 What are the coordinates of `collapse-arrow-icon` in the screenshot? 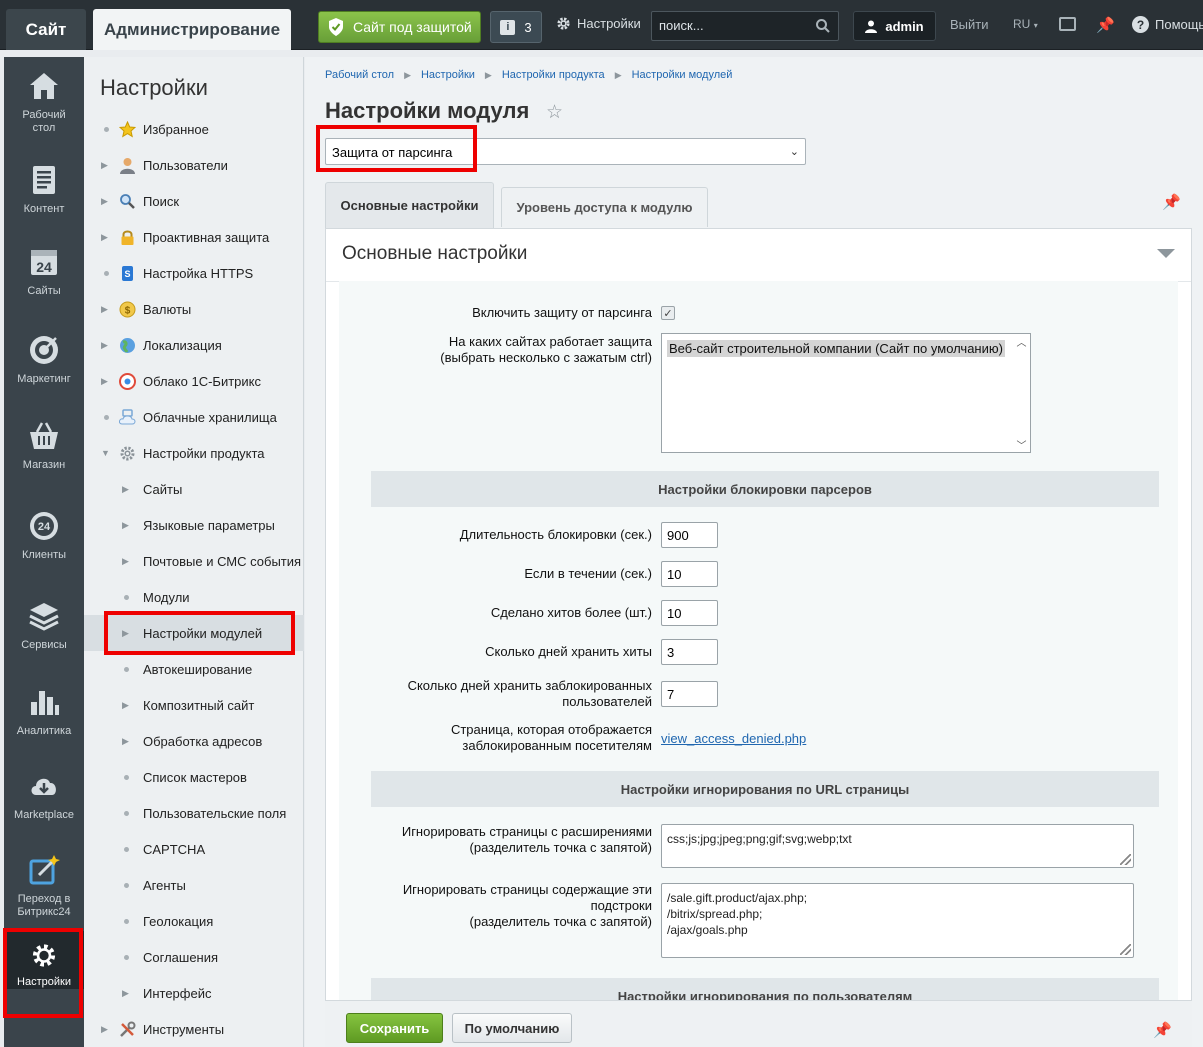 It's located at (1166, 253).